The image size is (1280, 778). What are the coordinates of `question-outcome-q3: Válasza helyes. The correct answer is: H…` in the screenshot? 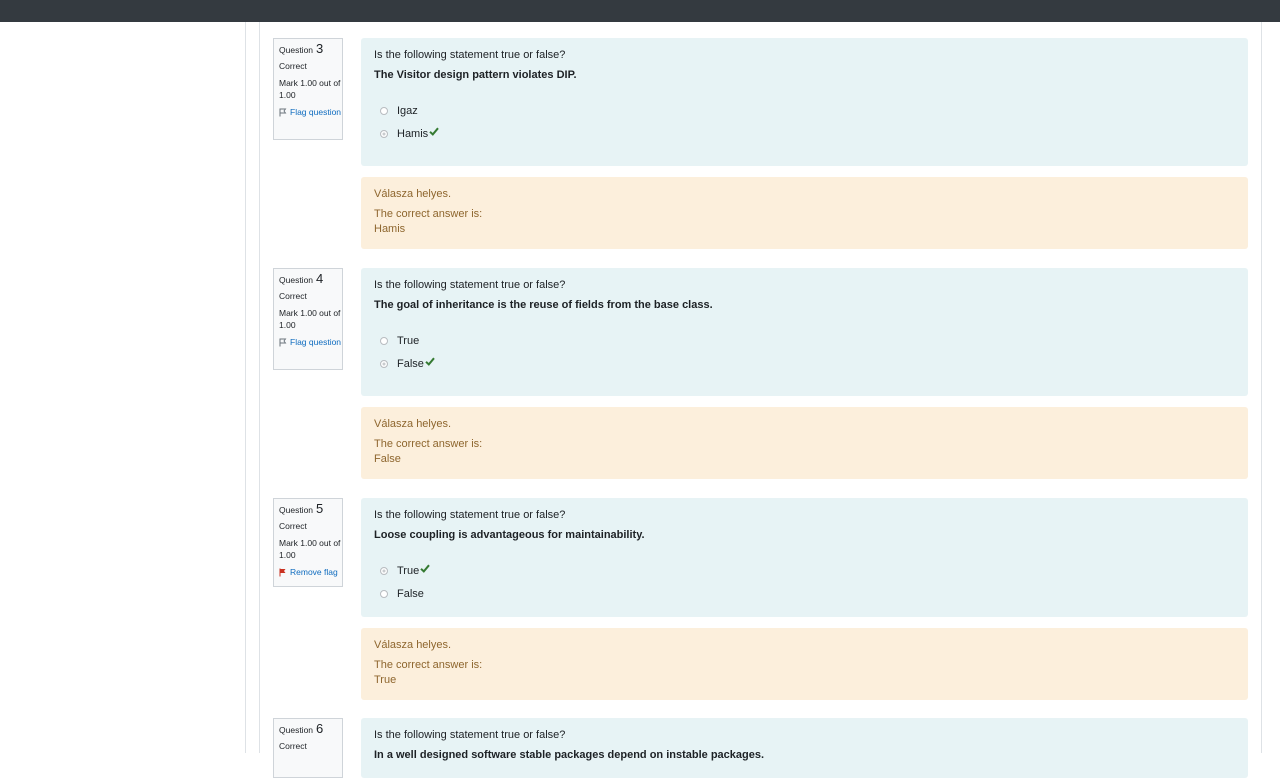 It's located at (804, 213).